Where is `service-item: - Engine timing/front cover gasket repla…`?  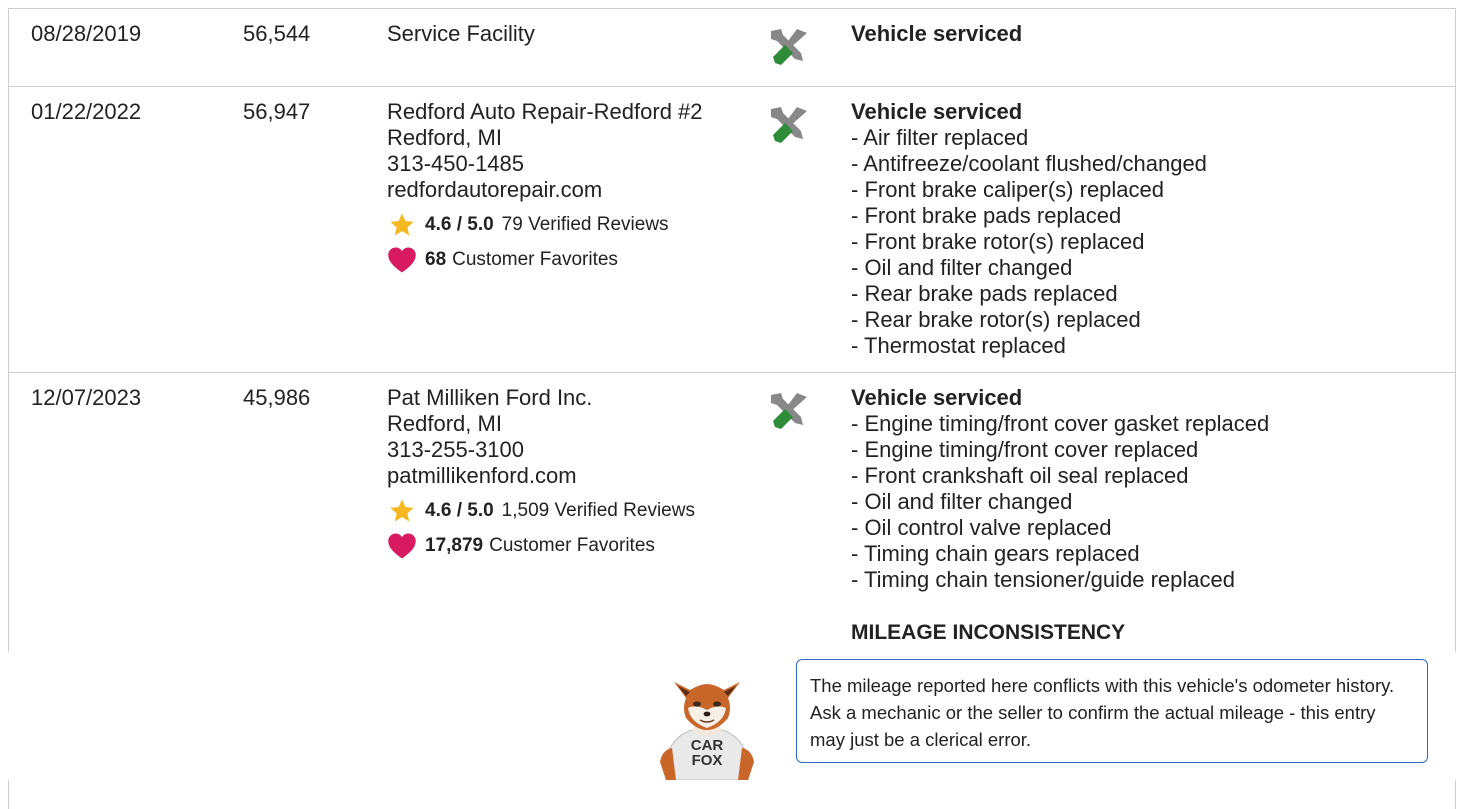
service-item: - Engine timing/front cover gasket repla… is located at coordinates (1060, 423).